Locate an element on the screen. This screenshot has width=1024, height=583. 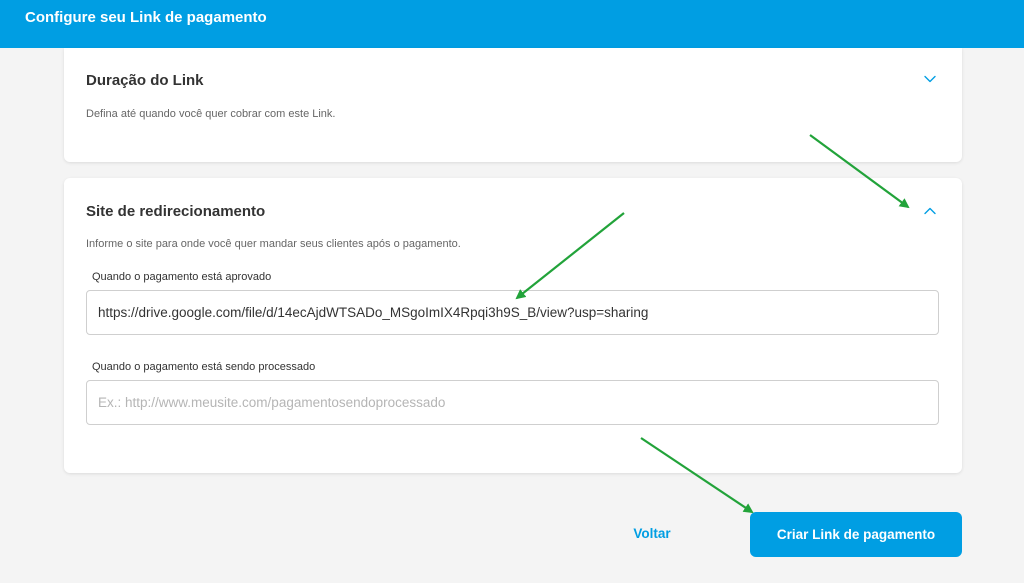
duration-section-title: Duração do Link is located at coordinates (145, 80).